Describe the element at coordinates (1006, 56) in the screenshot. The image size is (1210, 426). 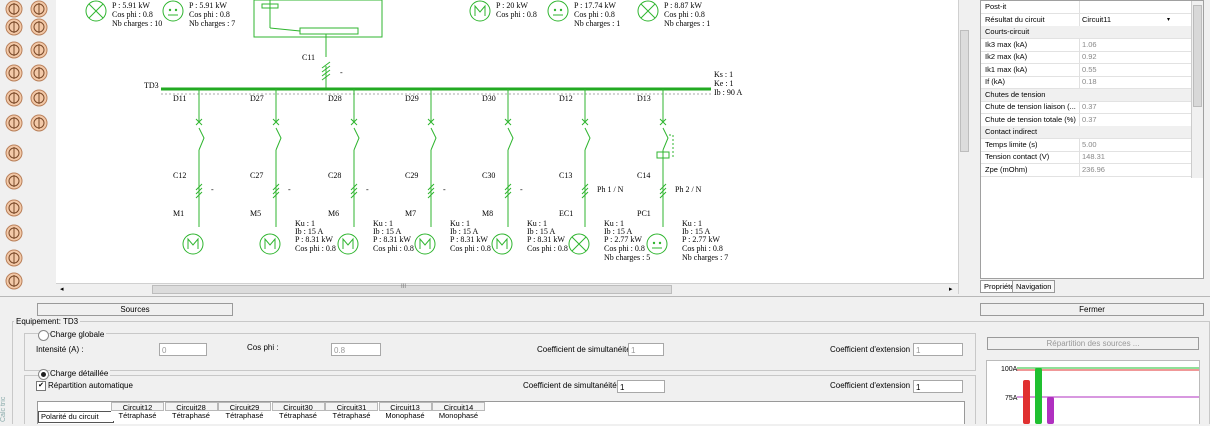
I see `property-label: Ik2 max (kA)` at that location.